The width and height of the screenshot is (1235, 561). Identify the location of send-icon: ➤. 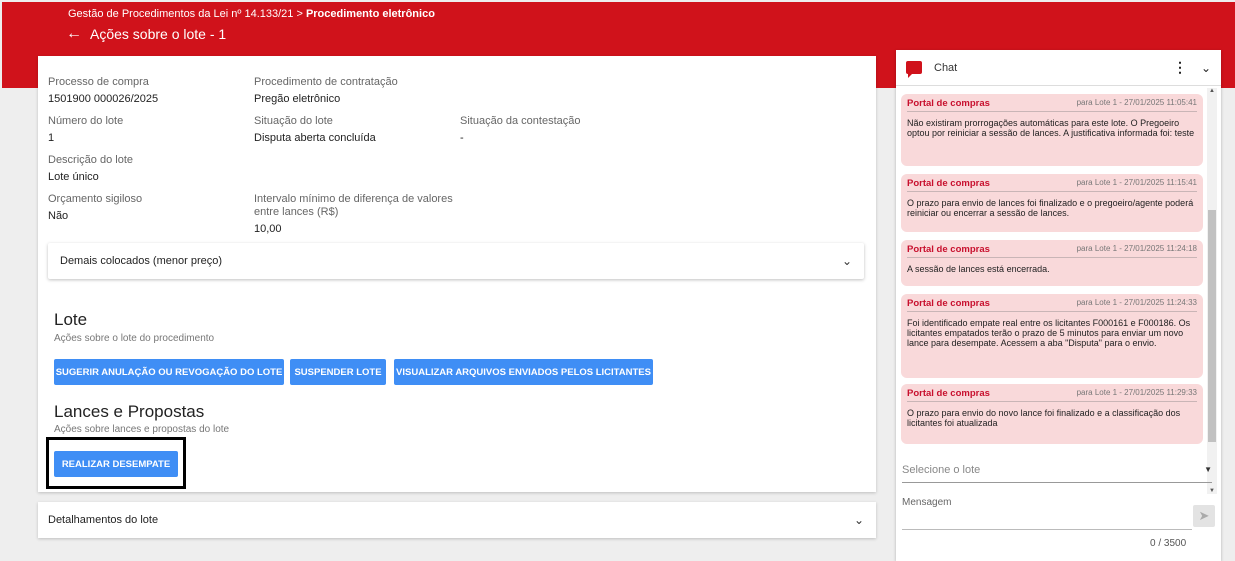
(1204, 515).